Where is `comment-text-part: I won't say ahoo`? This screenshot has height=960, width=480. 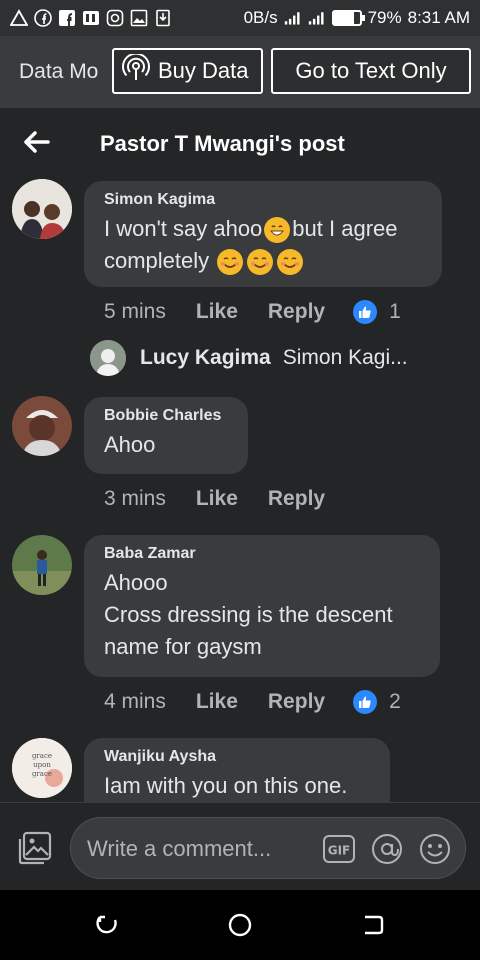
comment-text-part: I won't say ahoo is located at coordinates (183, 228).